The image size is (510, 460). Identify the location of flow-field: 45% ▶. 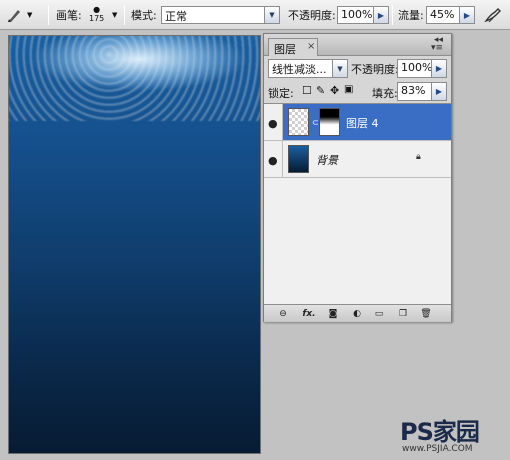
(450, 15).